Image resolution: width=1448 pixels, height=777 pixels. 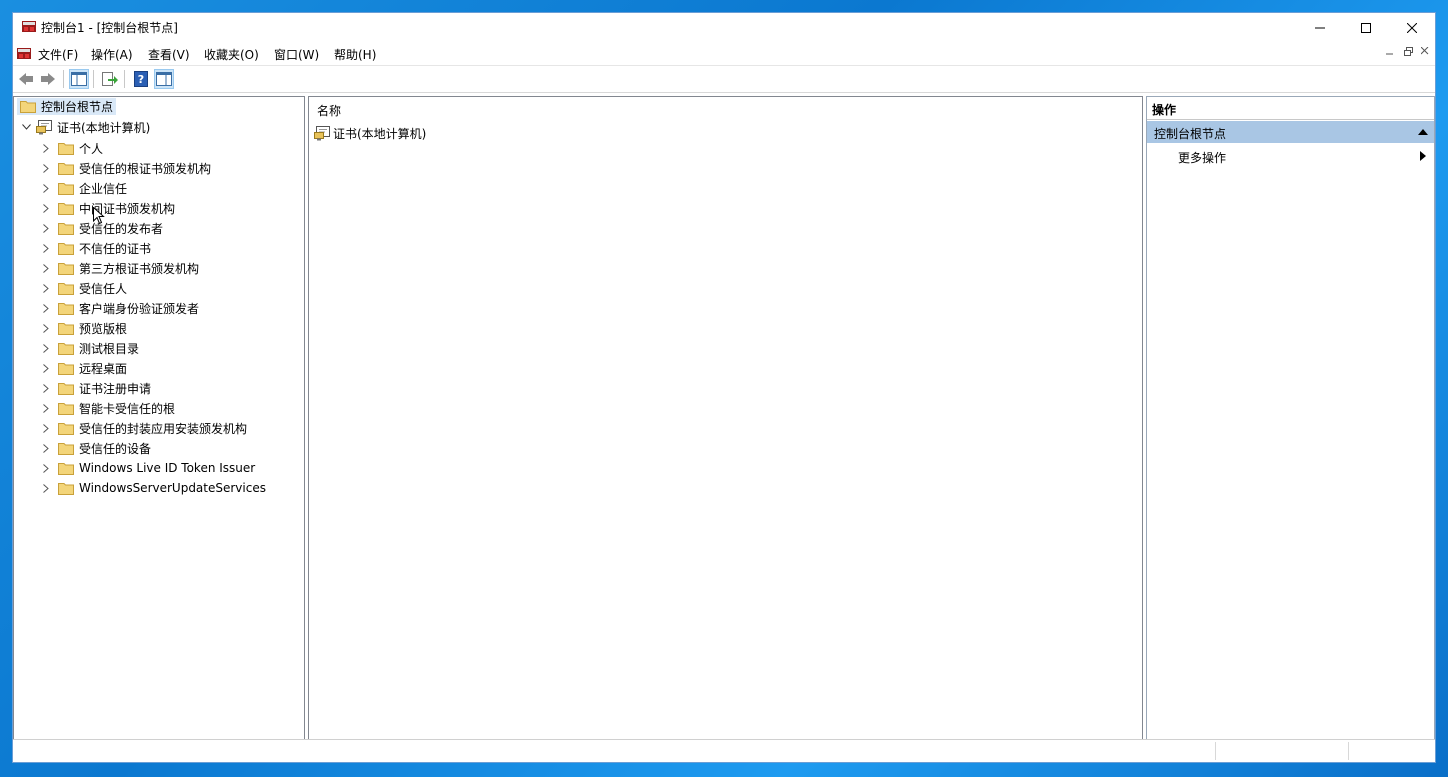 What do you see at coordinates (63, 79) in the screenshot?
I see `toolbar-separator` at bounding box center [63, 79].